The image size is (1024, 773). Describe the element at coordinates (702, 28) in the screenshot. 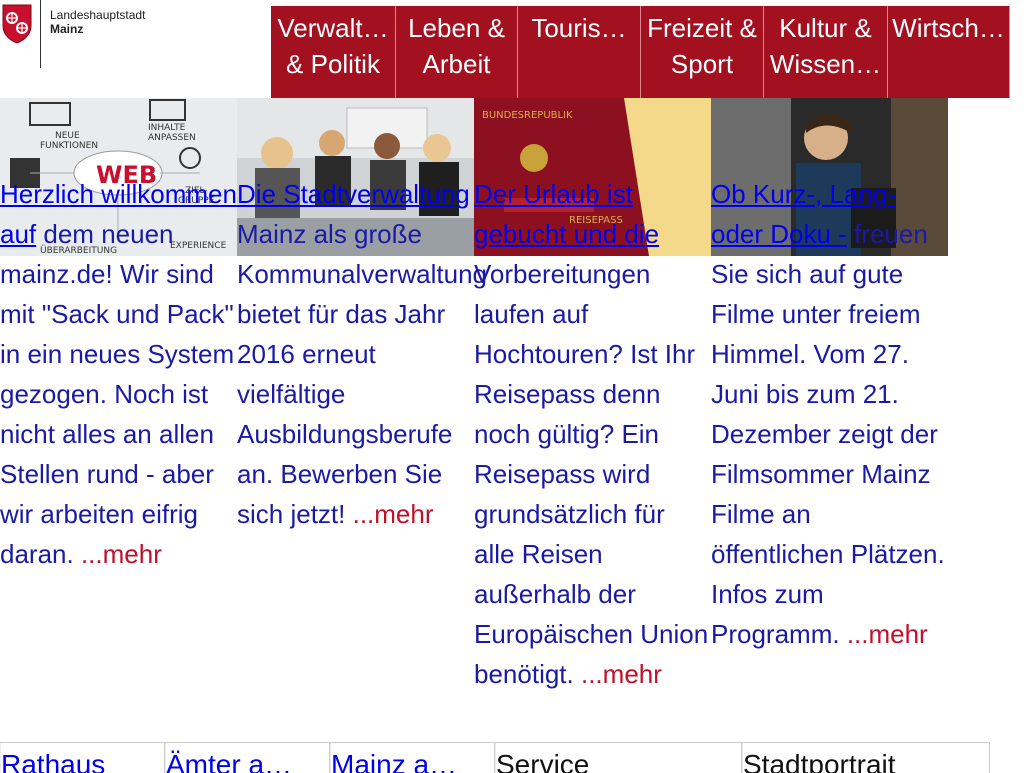

I see `nav-label-line1: Freizeit &` at that location.